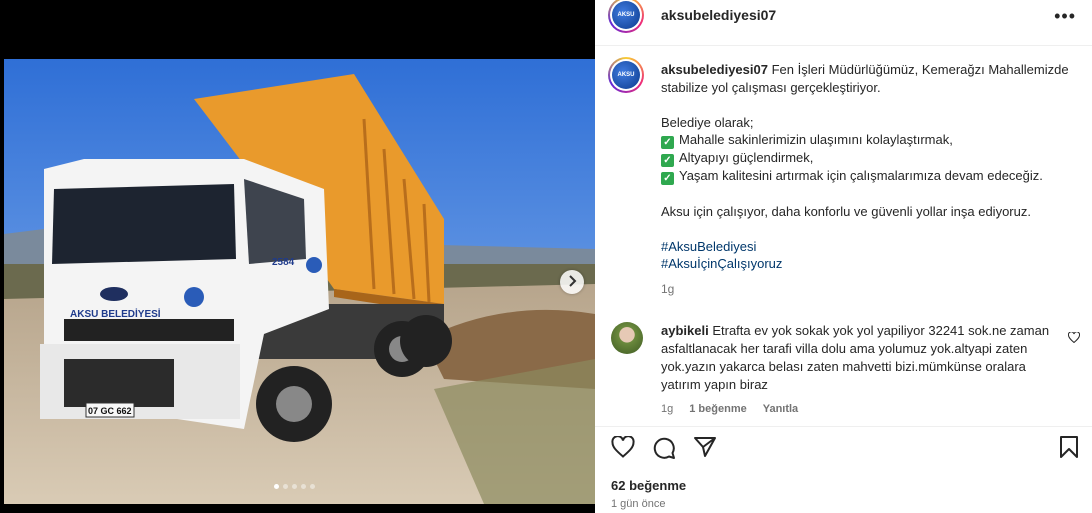 The image size is (1092, 513). What do you see at coordinates (283, 262) in the screenshot?
I see `truck-number: 2584` at bounding box center [283, 262].